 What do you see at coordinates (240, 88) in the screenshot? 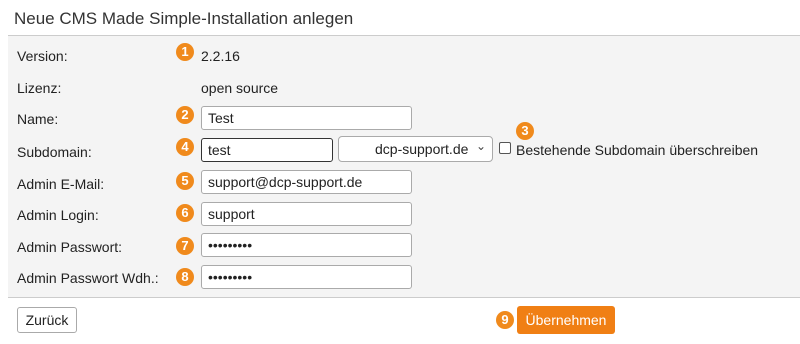
I see `license-value: open source` at bounding box center [240, 88].